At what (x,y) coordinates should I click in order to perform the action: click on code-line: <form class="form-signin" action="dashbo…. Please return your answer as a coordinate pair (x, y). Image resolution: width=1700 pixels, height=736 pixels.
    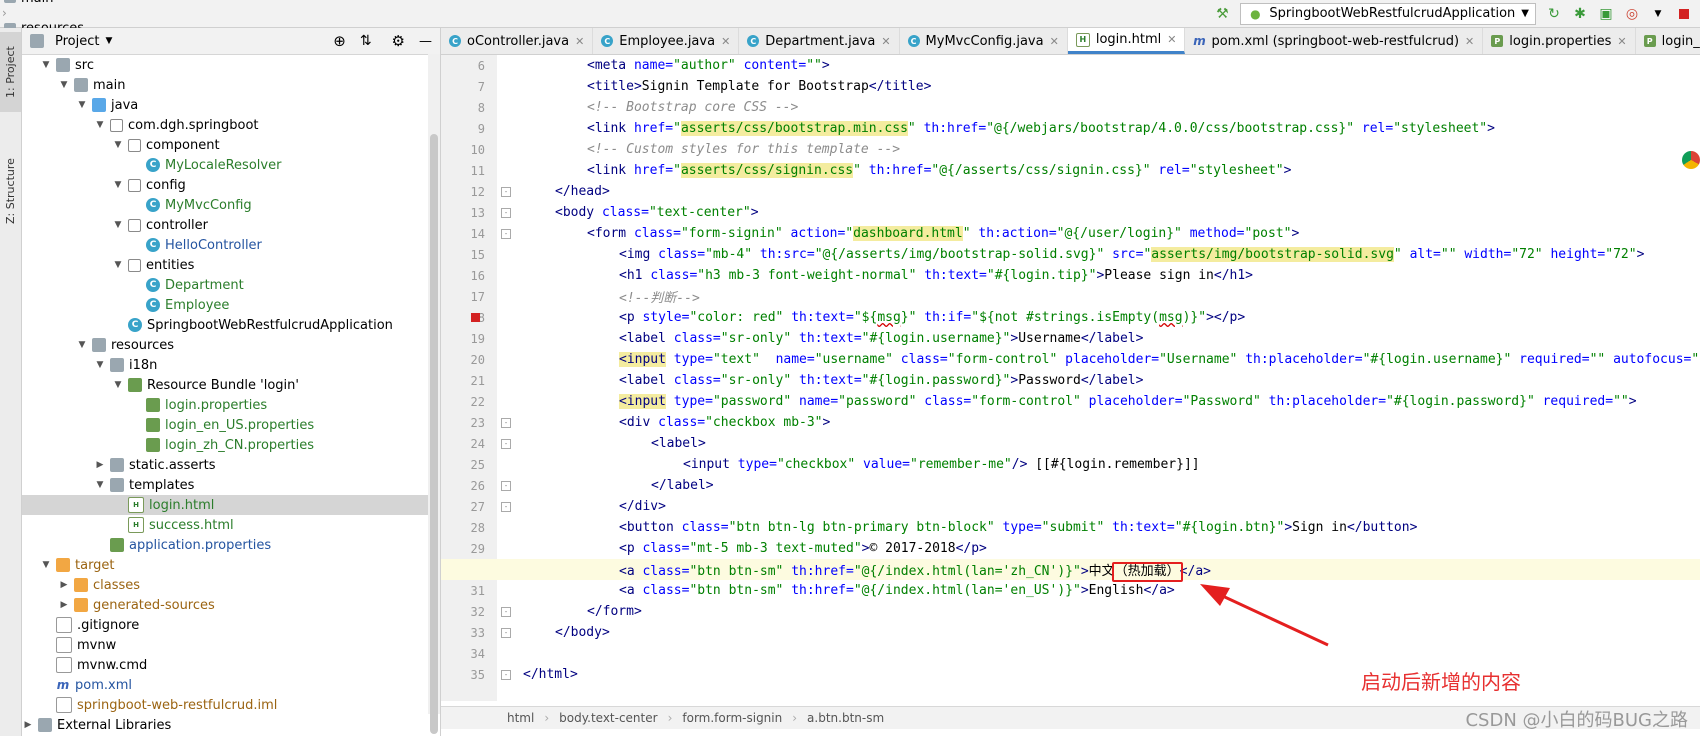
    Looking at the image, I should click on (1070, 233).